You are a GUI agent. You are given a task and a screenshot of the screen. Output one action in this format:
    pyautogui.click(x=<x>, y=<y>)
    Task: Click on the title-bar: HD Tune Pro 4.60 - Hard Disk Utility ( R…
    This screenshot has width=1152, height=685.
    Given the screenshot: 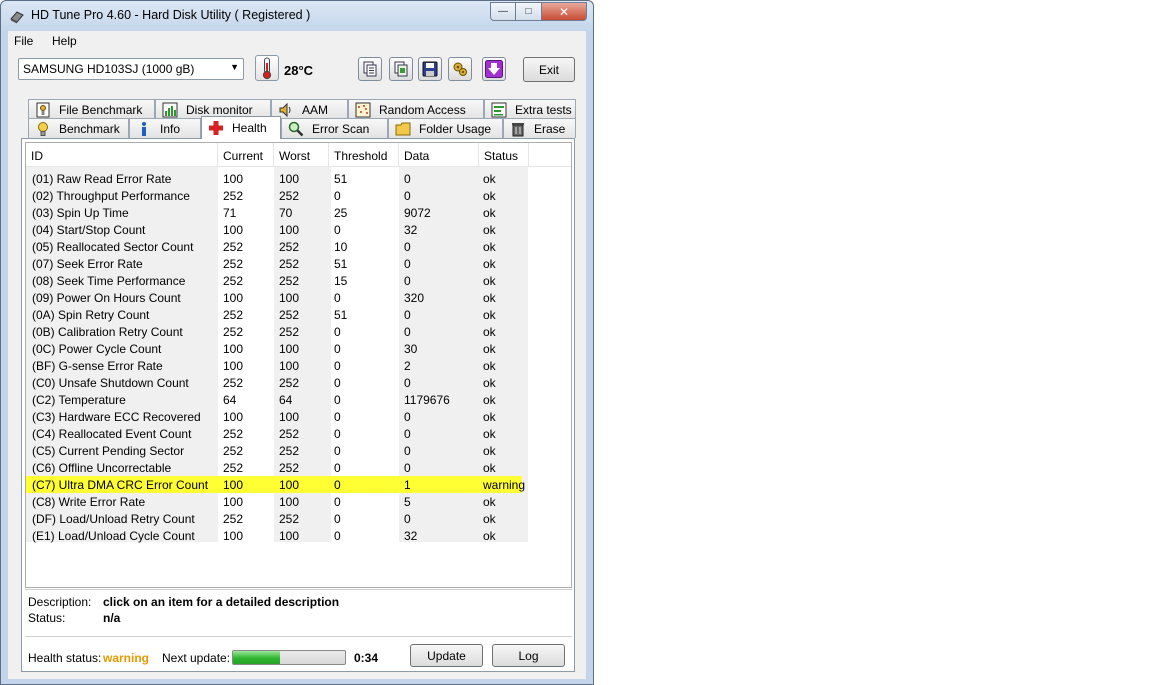 What is the action you would take?
    pyautogui.click(x=297, y=16)
    